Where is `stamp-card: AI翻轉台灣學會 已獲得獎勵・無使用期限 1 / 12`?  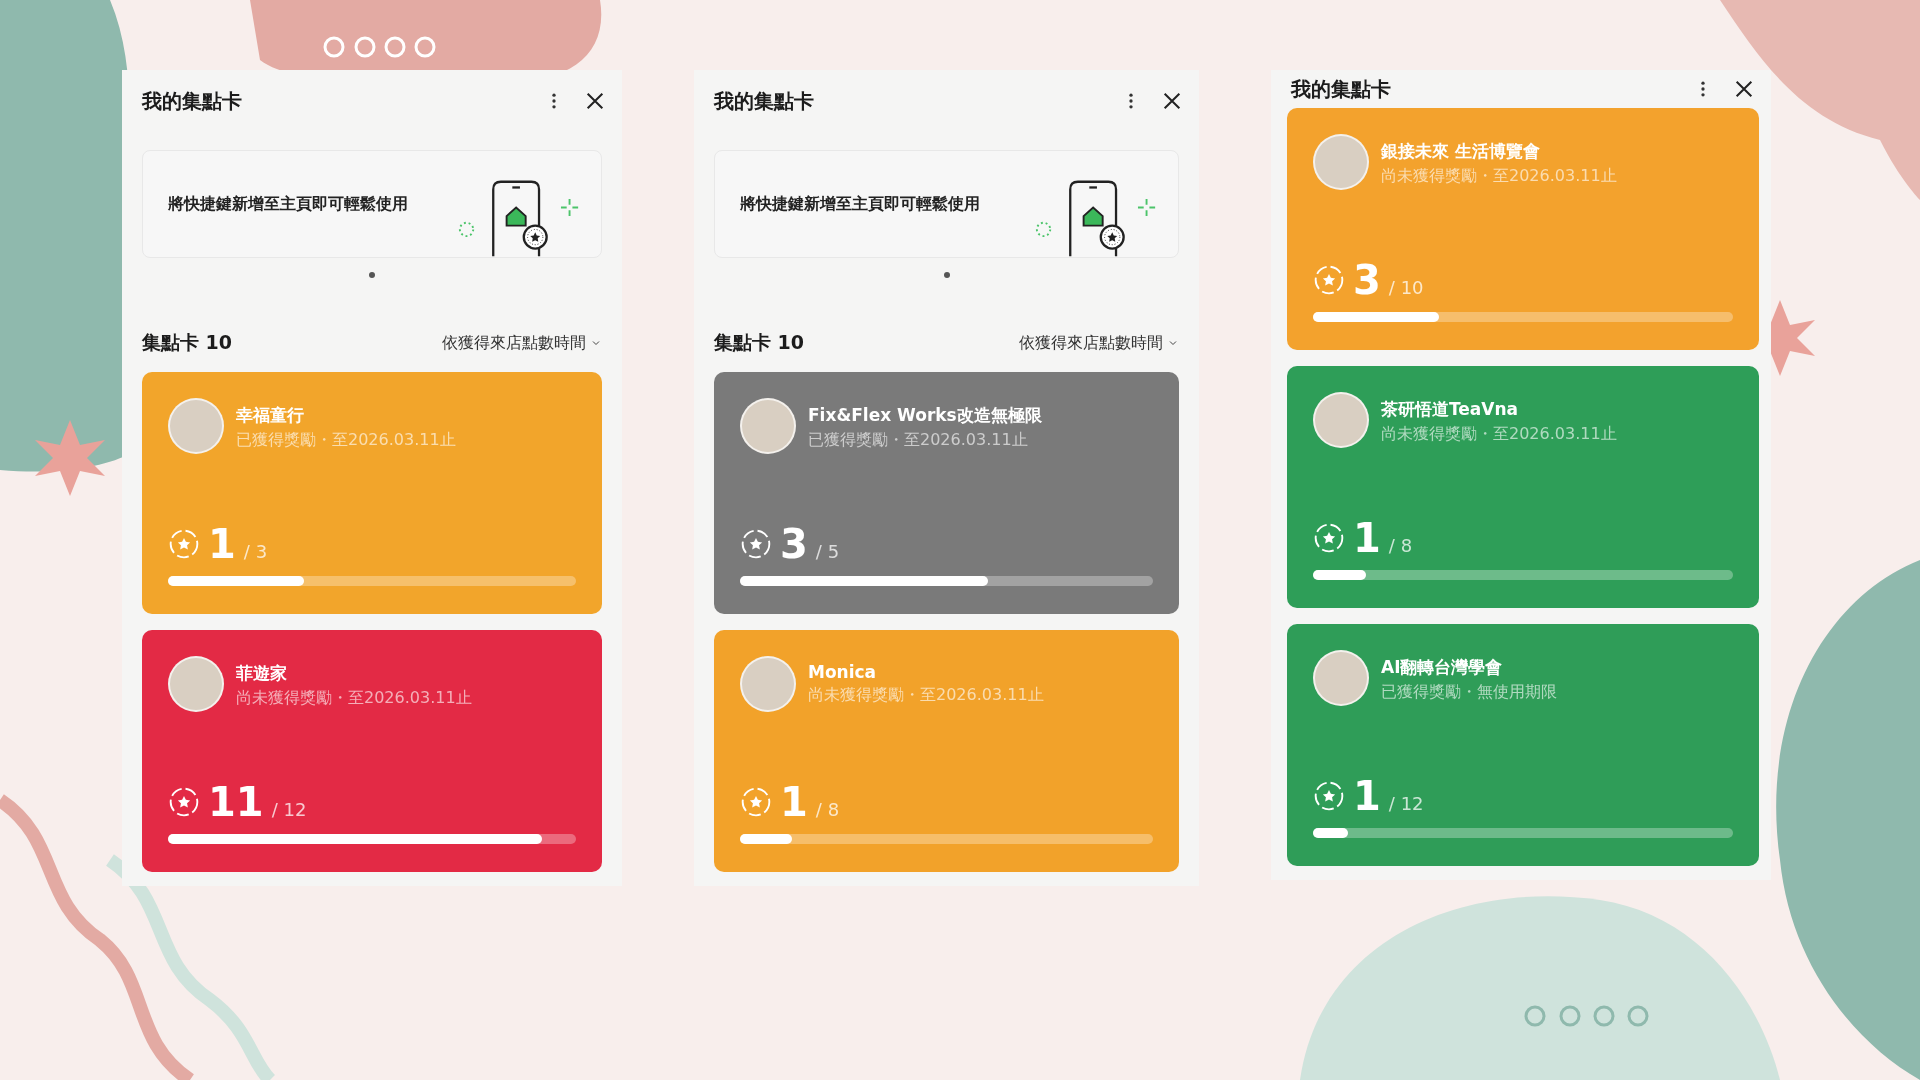
stamp-card: AI翻轉台灣學會 已獲得獎勵・無使用期限 1 / 12 is located at coordinates (1523, 745).